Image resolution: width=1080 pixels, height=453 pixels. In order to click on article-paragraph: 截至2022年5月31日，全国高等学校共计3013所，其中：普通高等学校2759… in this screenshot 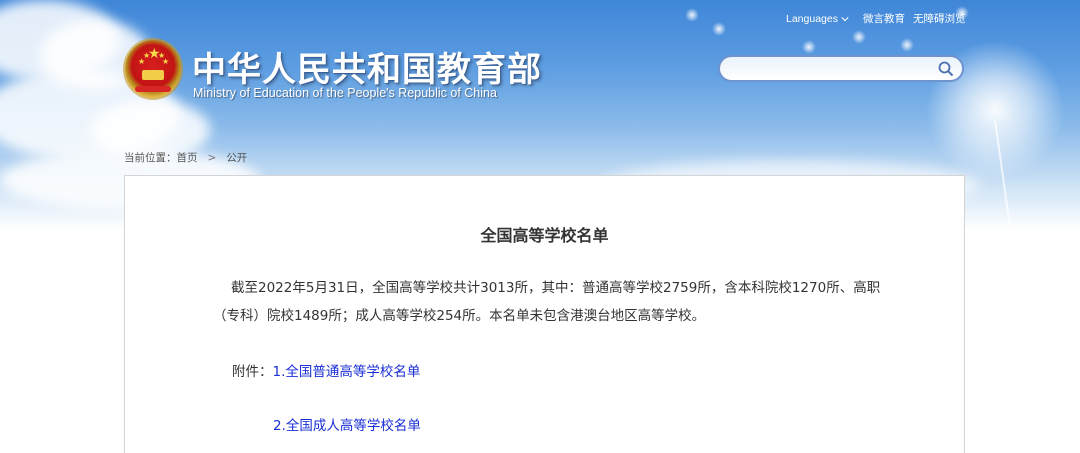, I will do `click(553, 302)`.